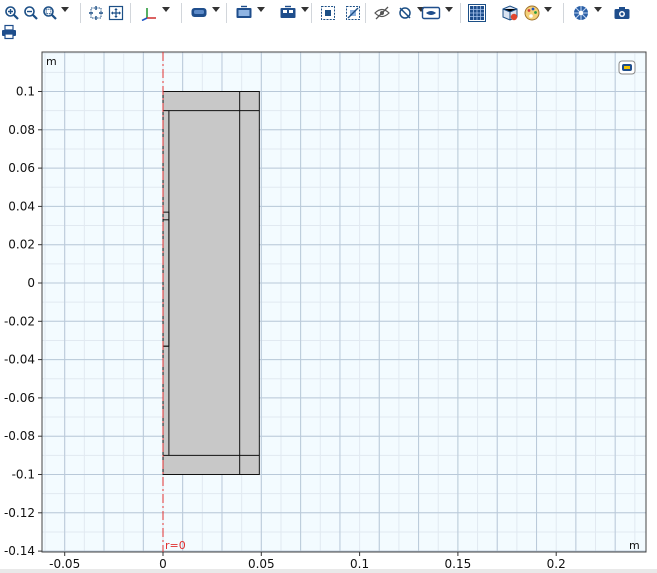 Image resolution: width=657 pixels, height=573 pixels. I want to click on printer-icon, so click(9, 32).